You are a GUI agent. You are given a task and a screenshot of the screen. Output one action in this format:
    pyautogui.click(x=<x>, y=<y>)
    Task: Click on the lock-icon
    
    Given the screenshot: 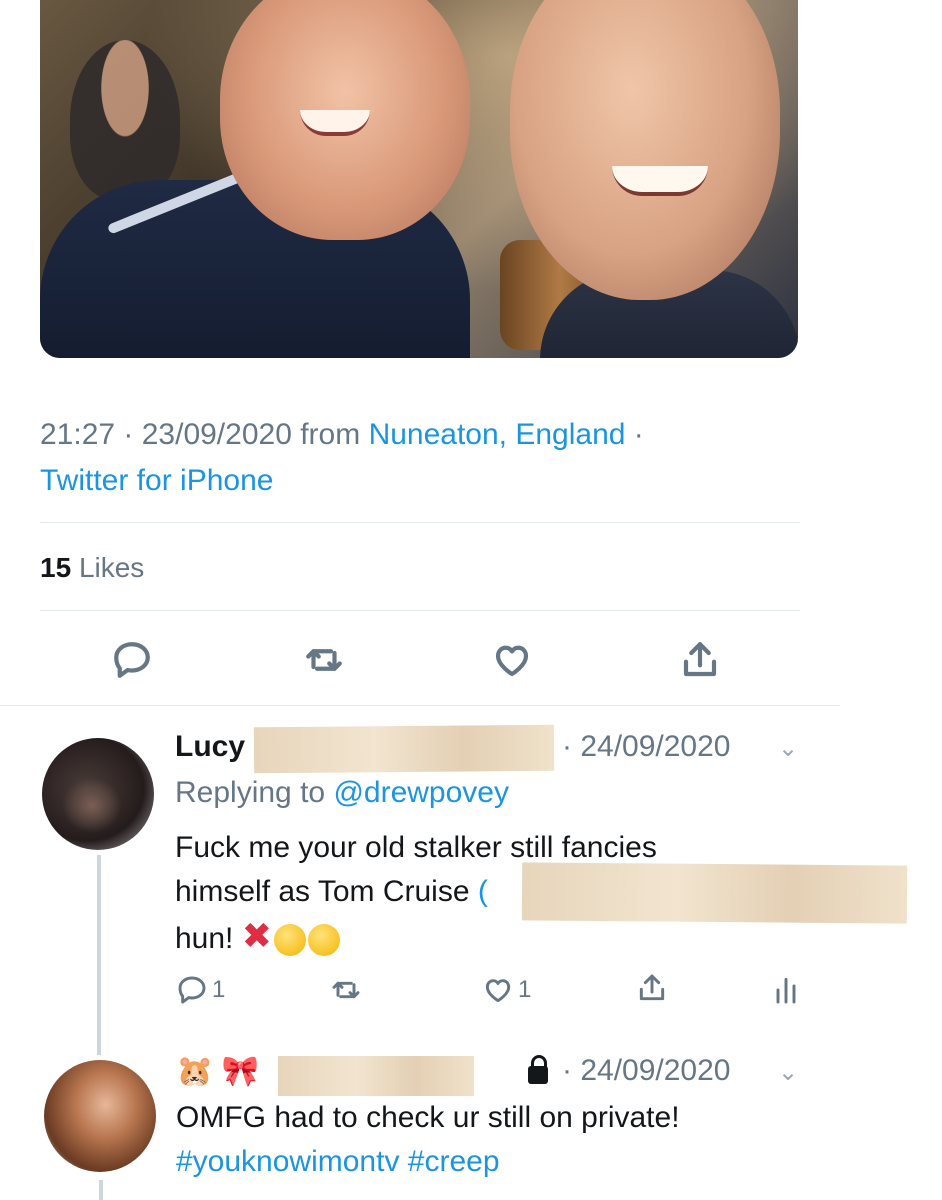 What is the action you would take?
    pyautogui.click(x=538, y=1071)
    